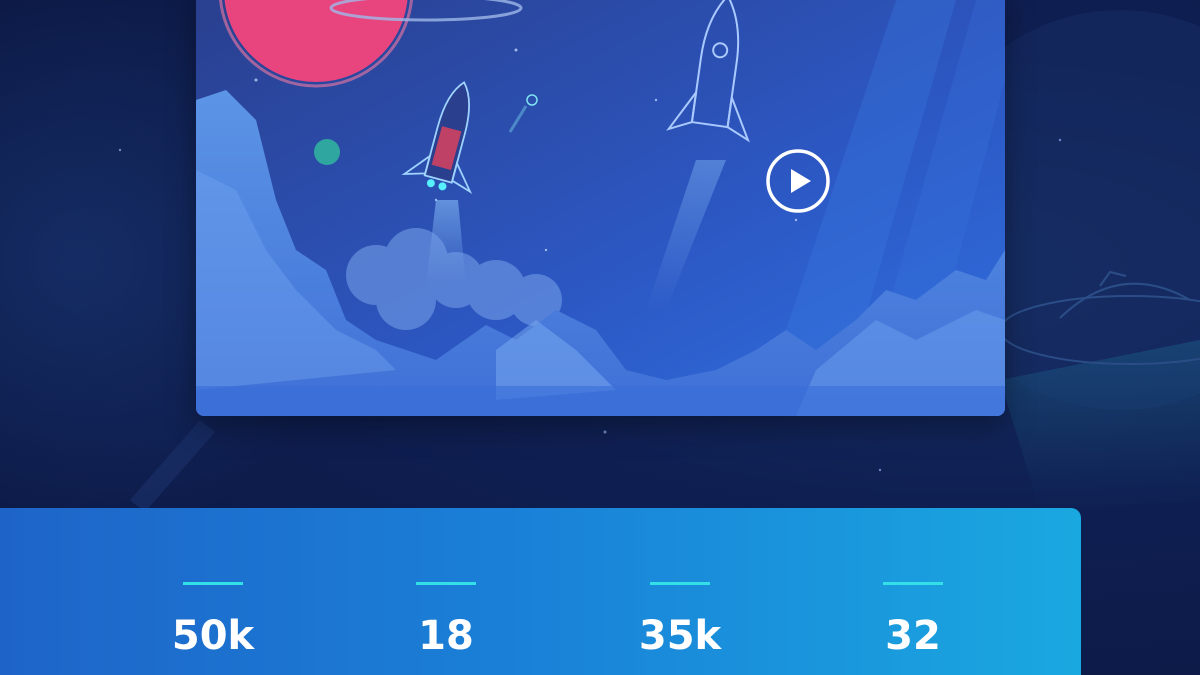  What do you see at coordinates (446, 636) in the screenshot?
I see `stat-value: 18` at bounding box center [446, 636].